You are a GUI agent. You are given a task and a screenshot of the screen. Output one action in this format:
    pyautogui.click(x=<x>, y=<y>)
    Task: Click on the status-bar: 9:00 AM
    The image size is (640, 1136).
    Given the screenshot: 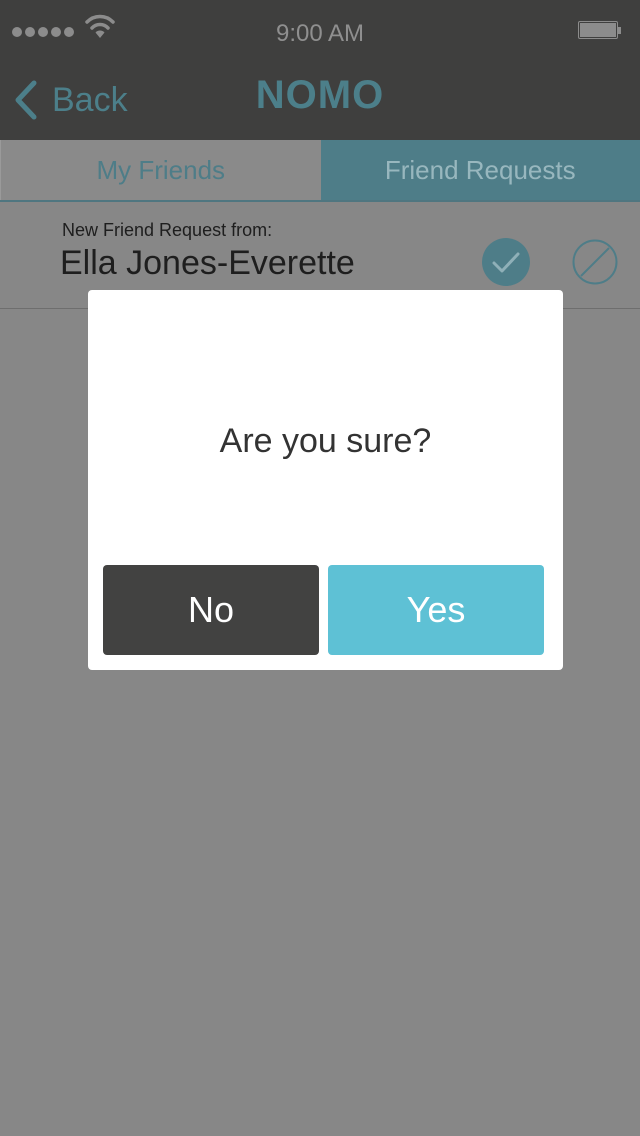 What is the action you would take?
    pyautogui.click(x=320, y=30)
    